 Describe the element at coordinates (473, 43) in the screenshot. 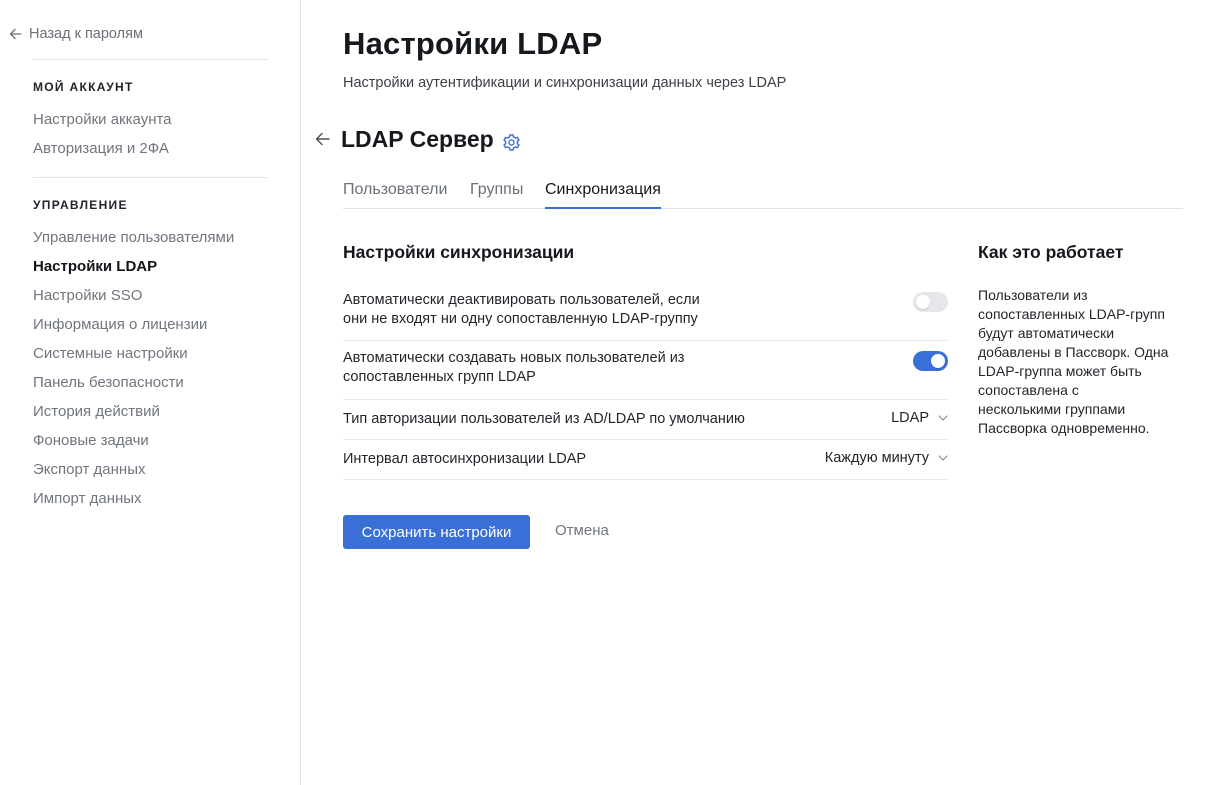

I see `page-title: Настройки LDAP` at that location.